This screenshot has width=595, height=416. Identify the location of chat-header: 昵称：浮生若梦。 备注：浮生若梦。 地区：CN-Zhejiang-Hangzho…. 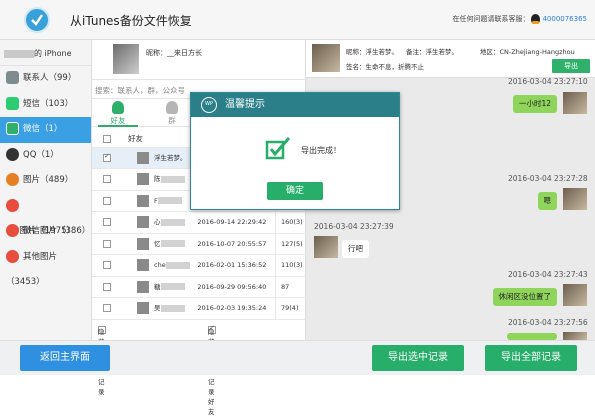
(450, 59).